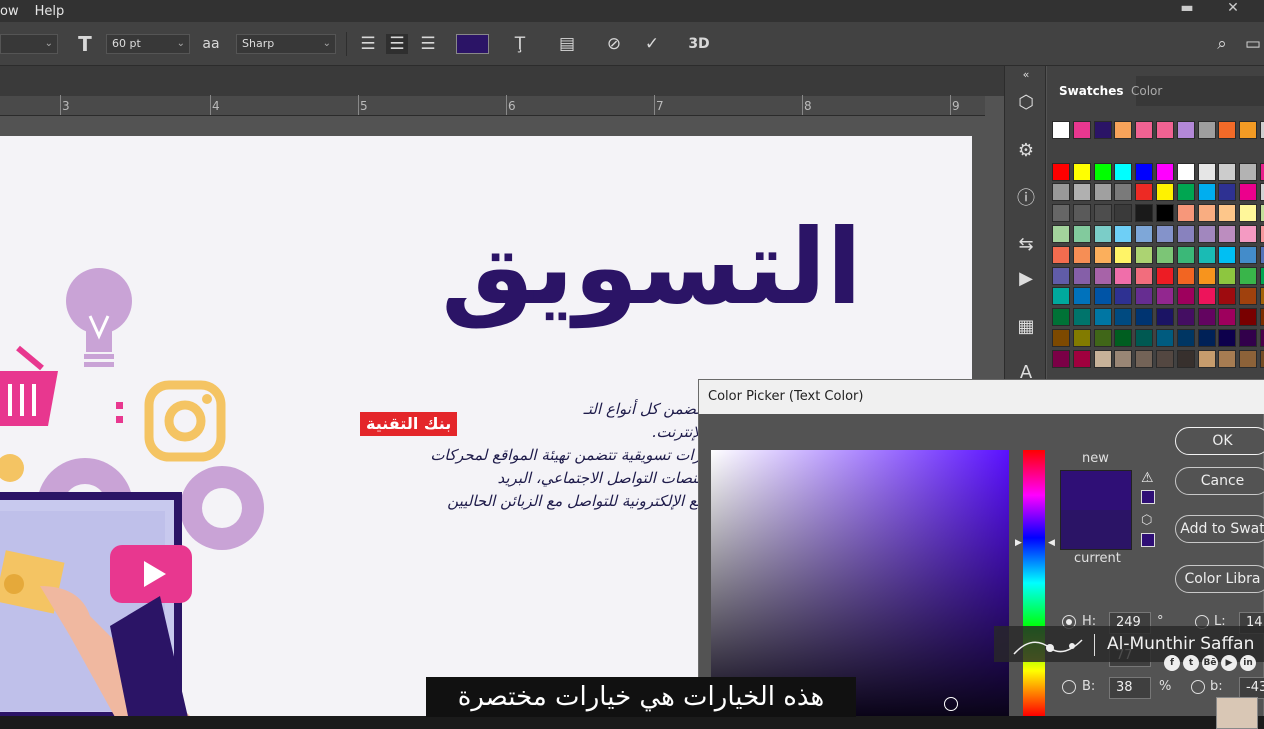  I want to click on info-icon: ⓘ, so click(1026, 199).